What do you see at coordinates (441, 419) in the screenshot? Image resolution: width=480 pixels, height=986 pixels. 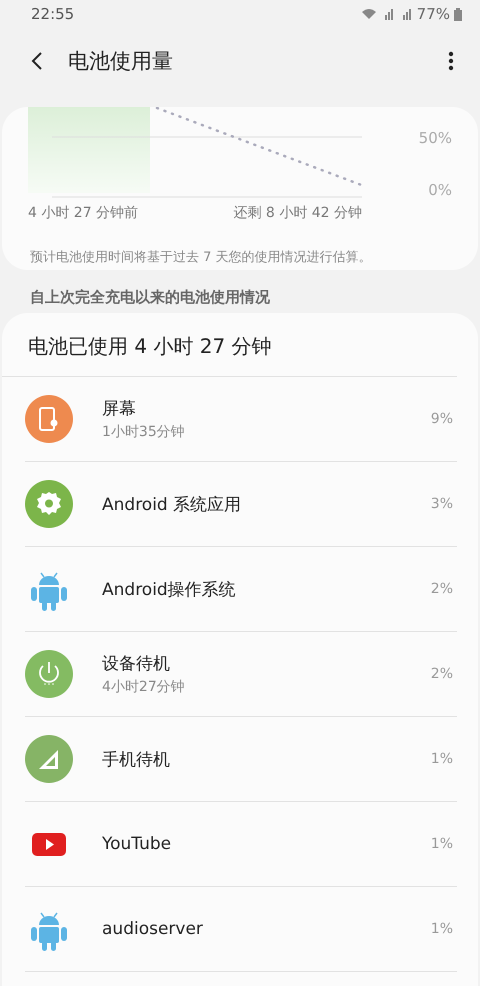 I see `usage-percent: 9%` at bounding box center [441, 419].